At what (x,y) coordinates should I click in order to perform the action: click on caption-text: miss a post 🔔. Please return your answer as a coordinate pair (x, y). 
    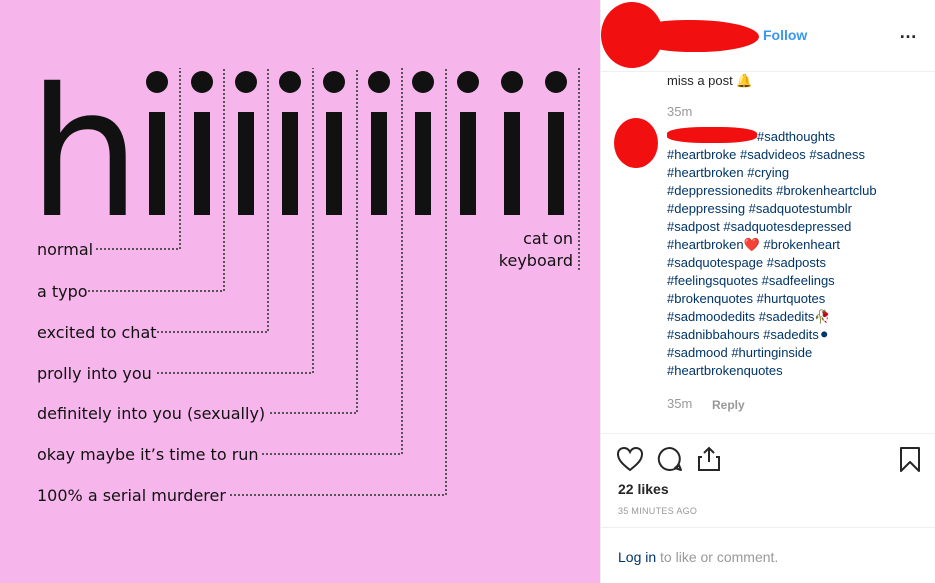
    Looking at the image, I should click on (710, 81).